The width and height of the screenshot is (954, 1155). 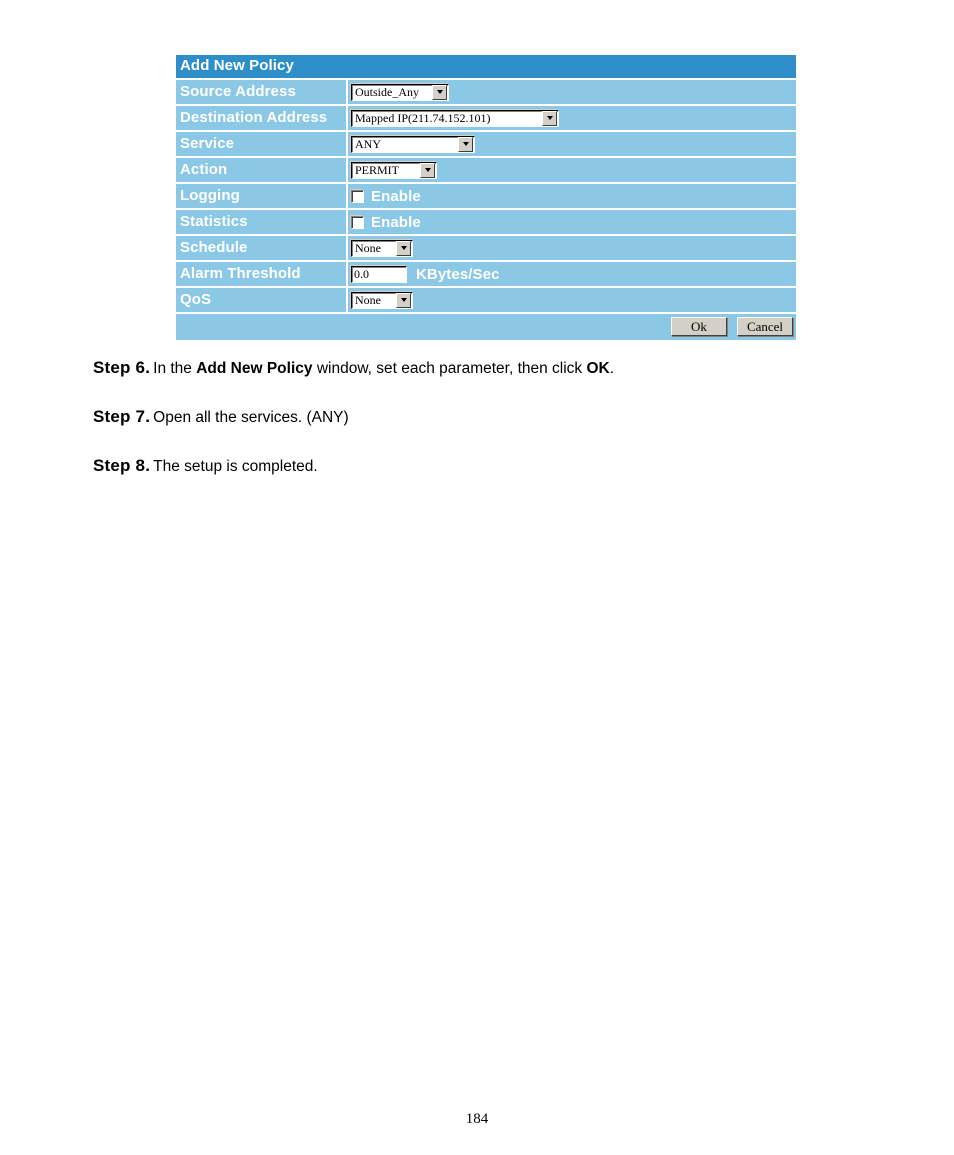 I want to click on panel-title: Add New Policy, so click(x=486, y=67).